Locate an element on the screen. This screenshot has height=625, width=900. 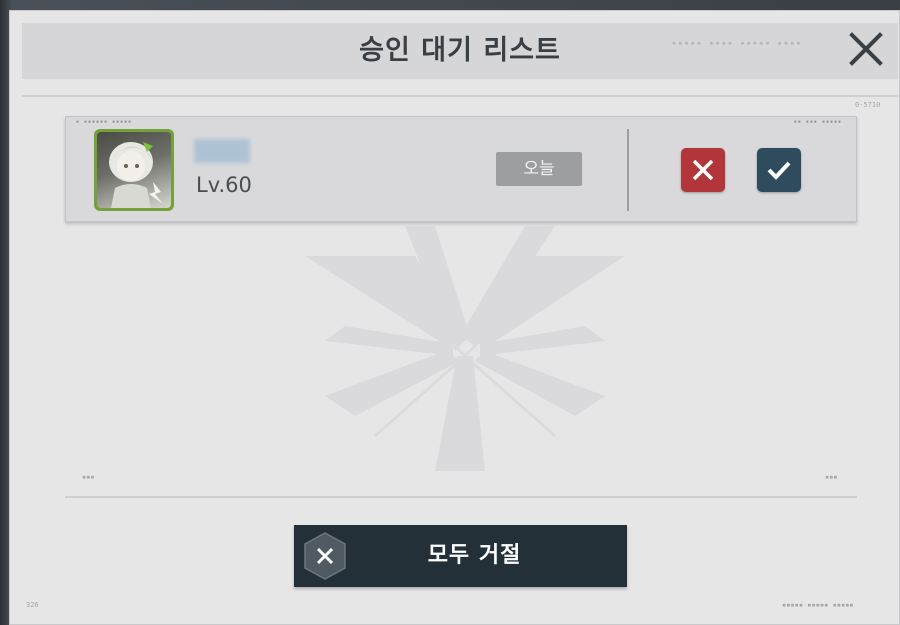
reject-all-button: 모두 거절 is located at coordinates (460, 556).